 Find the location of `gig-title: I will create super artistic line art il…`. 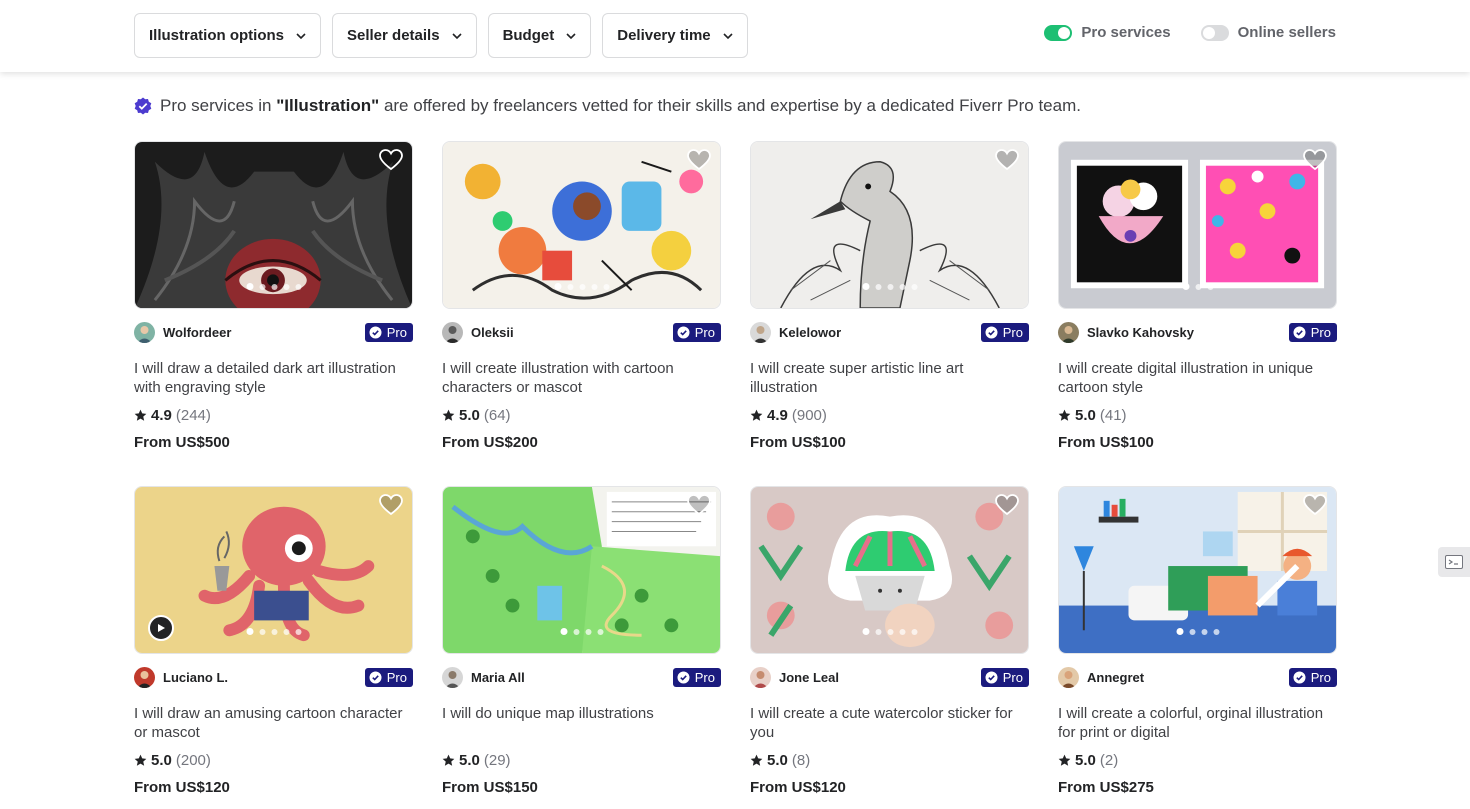

gig-title: I will create super artistic line art il… is located at coordinates (889, 378).